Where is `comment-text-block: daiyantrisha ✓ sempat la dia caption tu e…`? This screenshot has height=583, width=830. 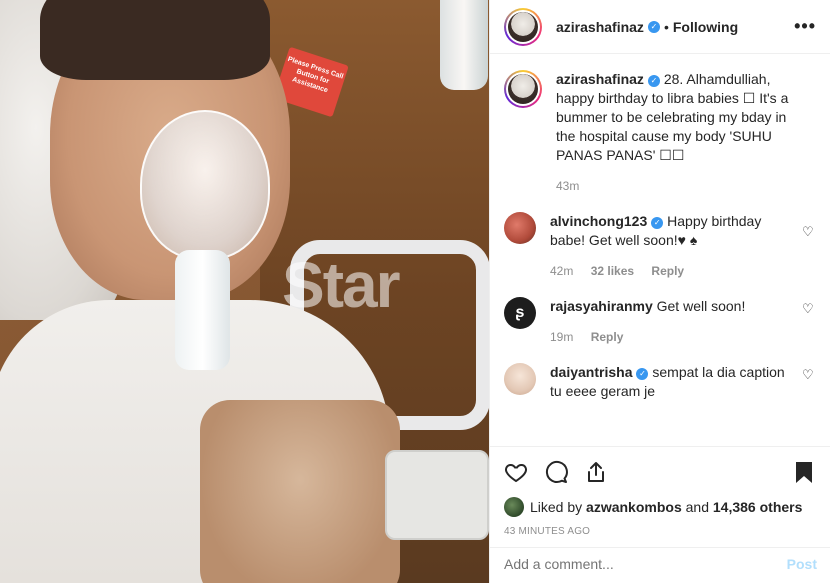 comment-text-block: daiyantrisha ✓ sempat la dia caption tu e… is located at coordinates (670, 382).